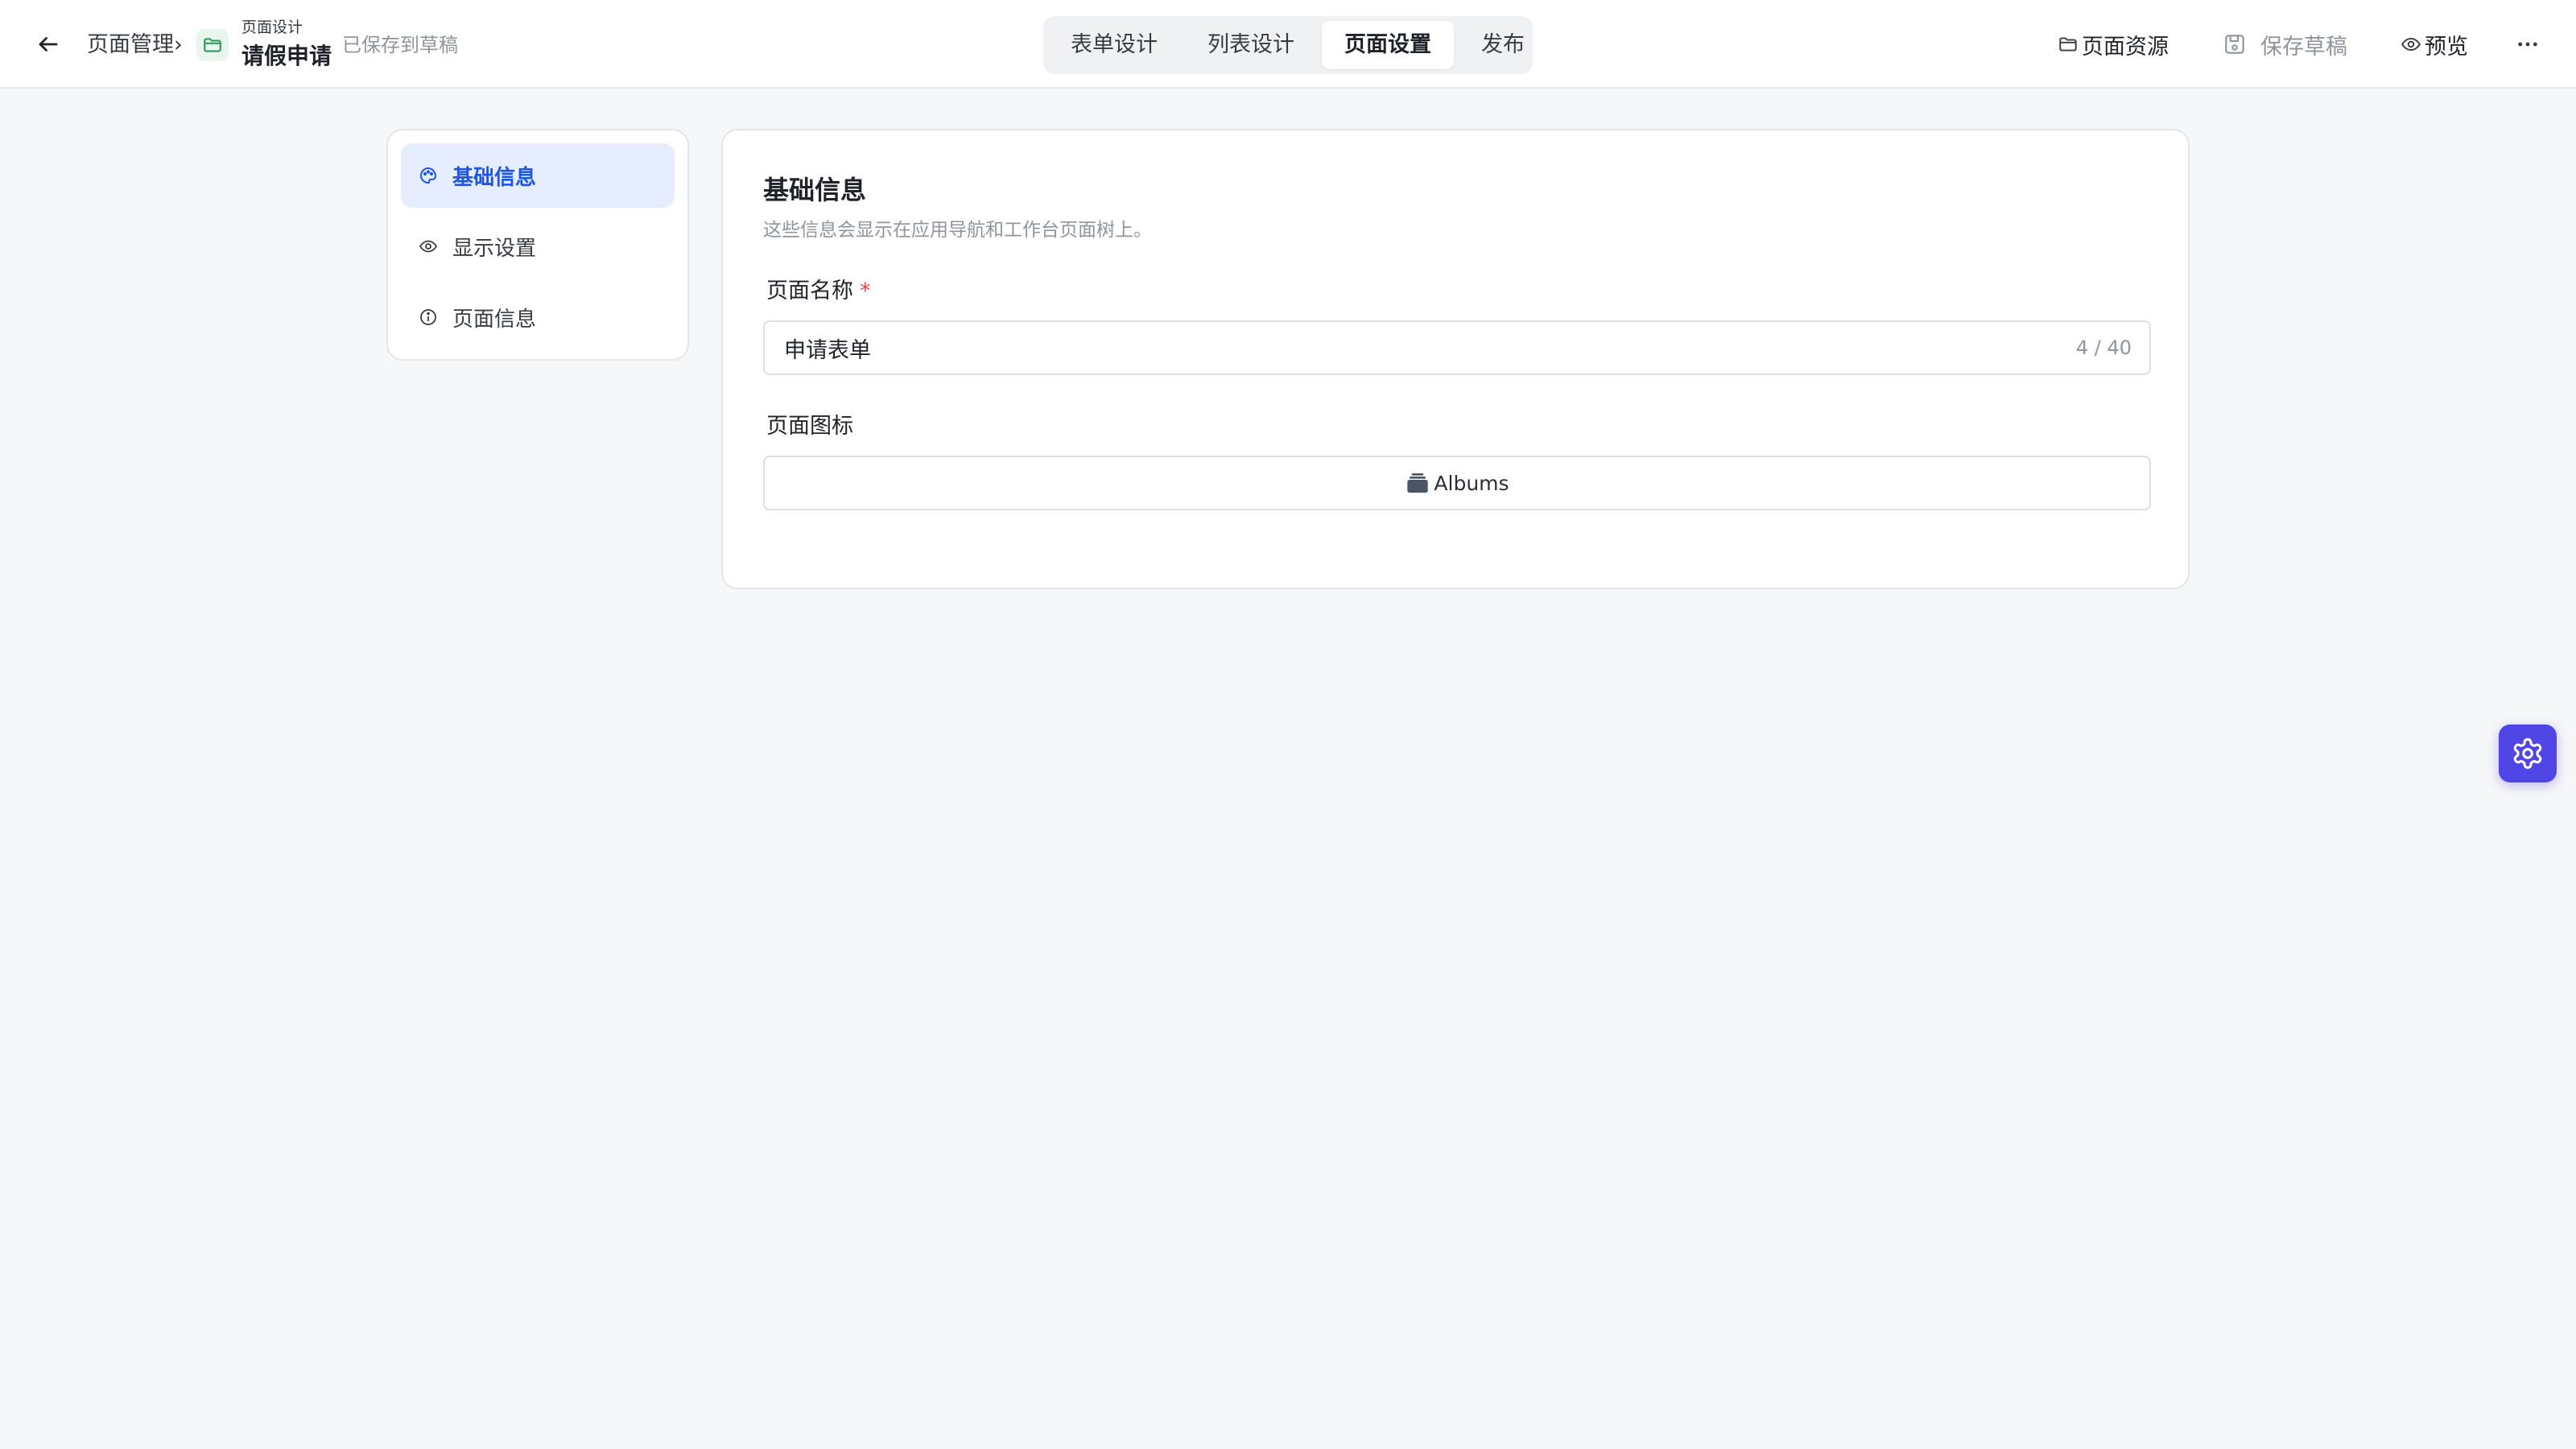 The image size is (2576, 1449). Describe the element at coordinates (1418, 483) in the screenshot. I see `albums-icon` at that location.